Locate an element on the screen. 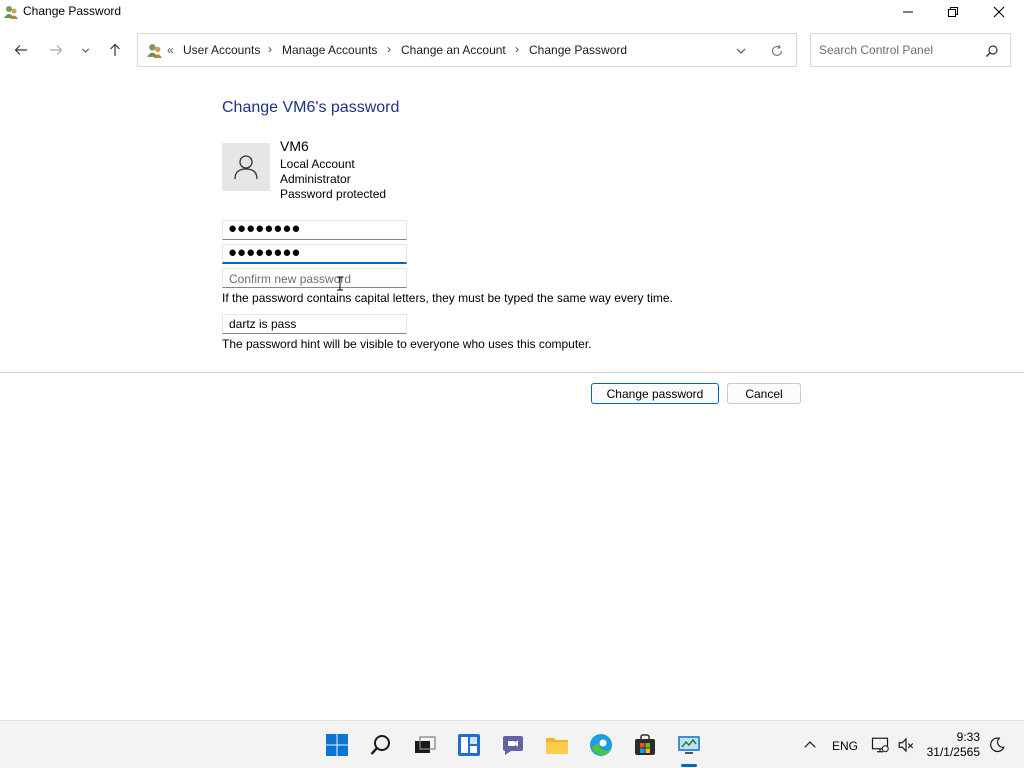 Image resolution: width=1024 pixels, height=768 pixels. edge-button is located at coordinates (601, 745).